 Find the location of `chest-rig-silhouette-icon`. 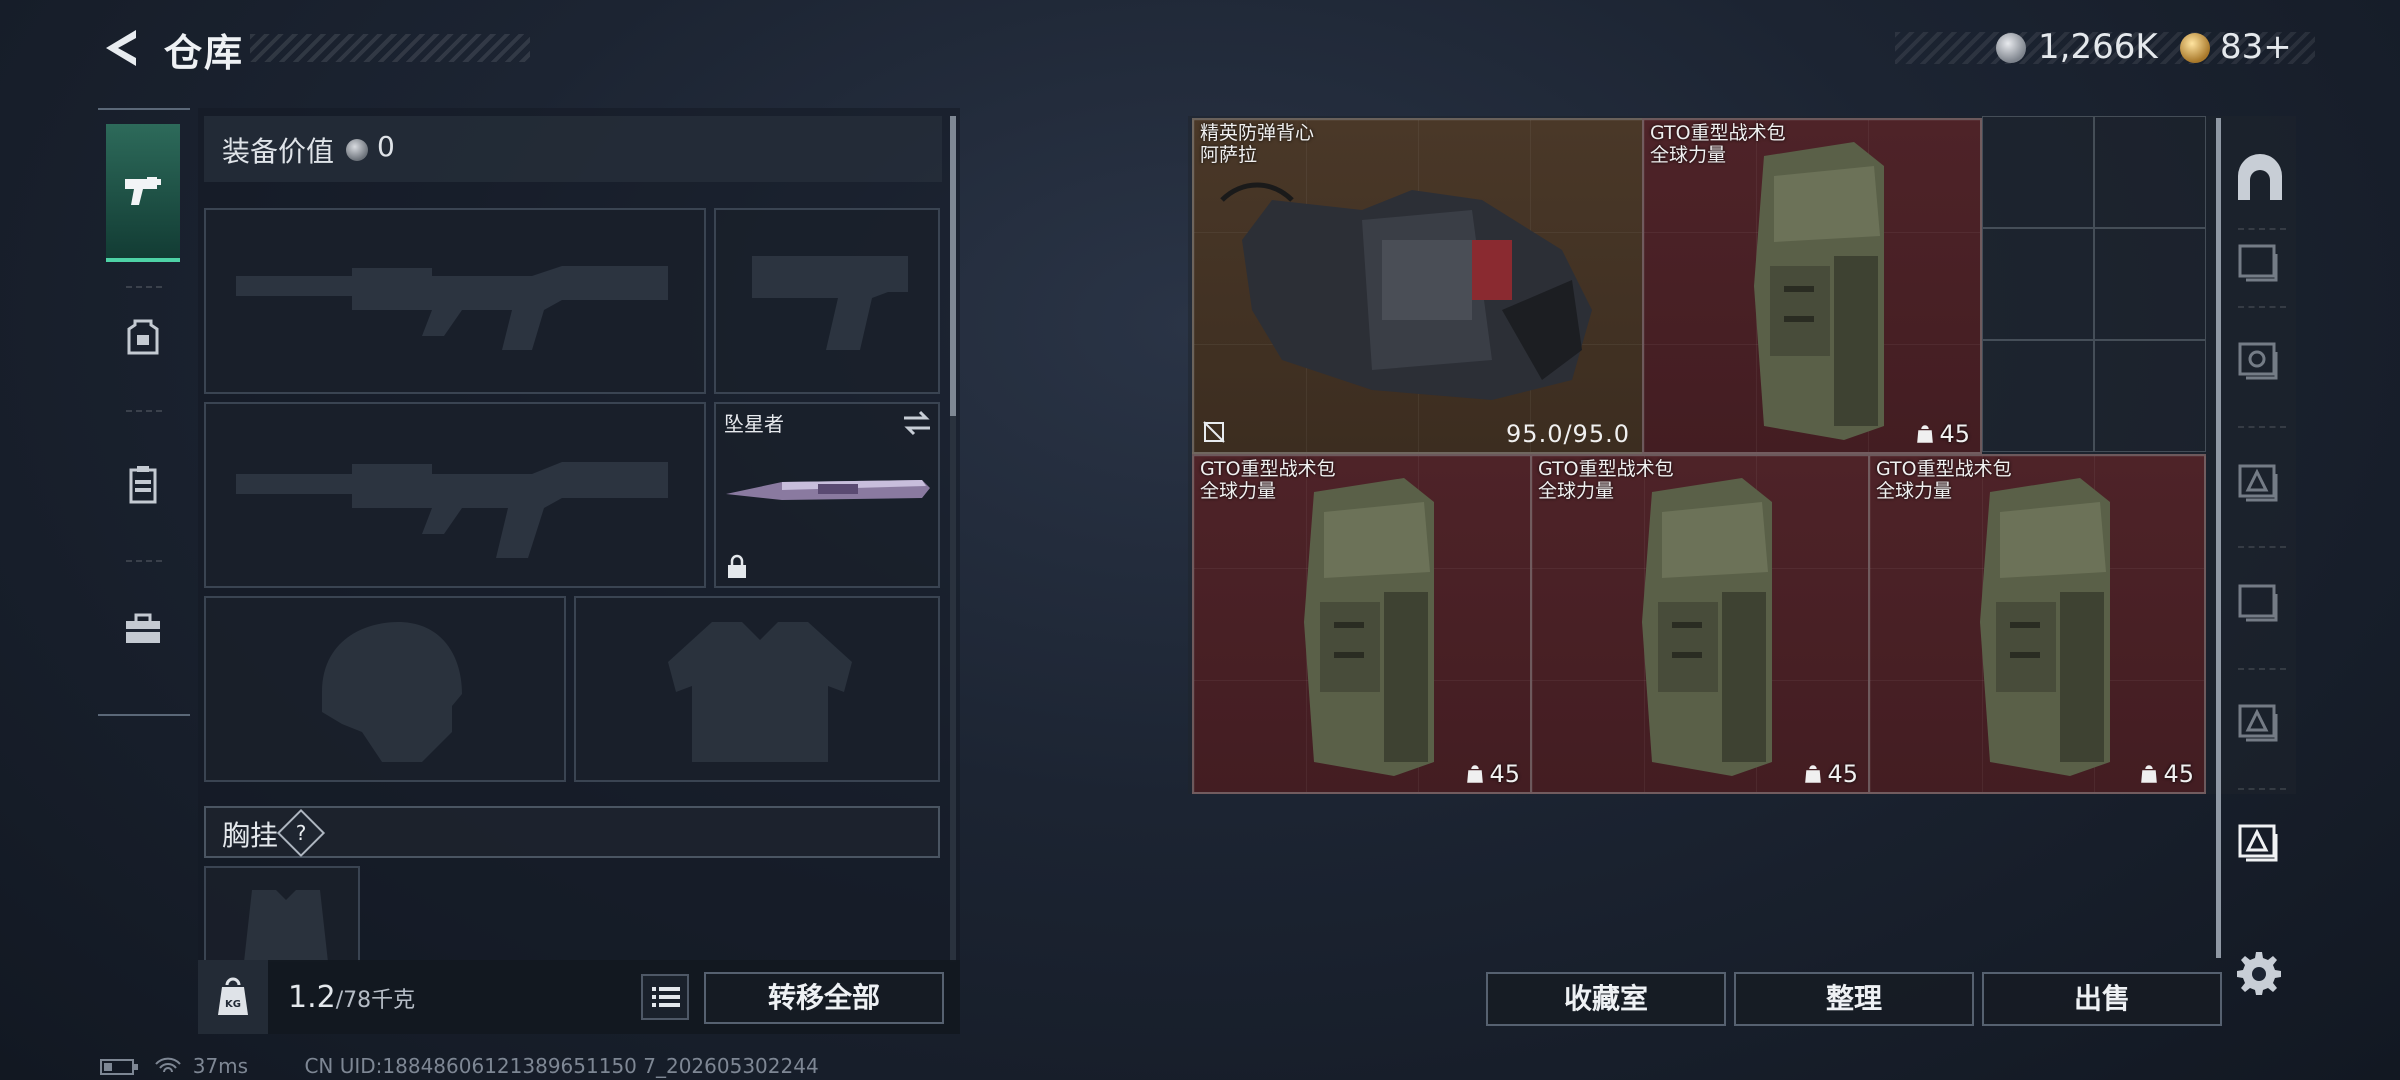

chest-rig-silhouette-icon is located at coordinates (286, 926).